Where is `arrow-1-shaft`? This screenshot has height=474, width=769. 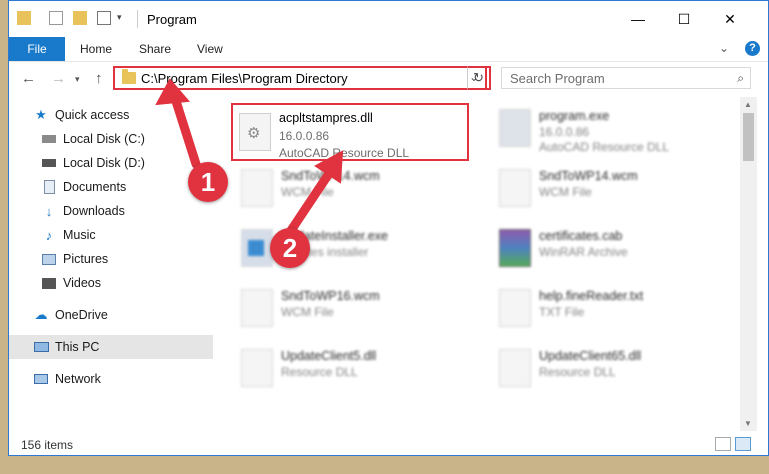
arrow-1-shaft is located at coordinates (185, 131).